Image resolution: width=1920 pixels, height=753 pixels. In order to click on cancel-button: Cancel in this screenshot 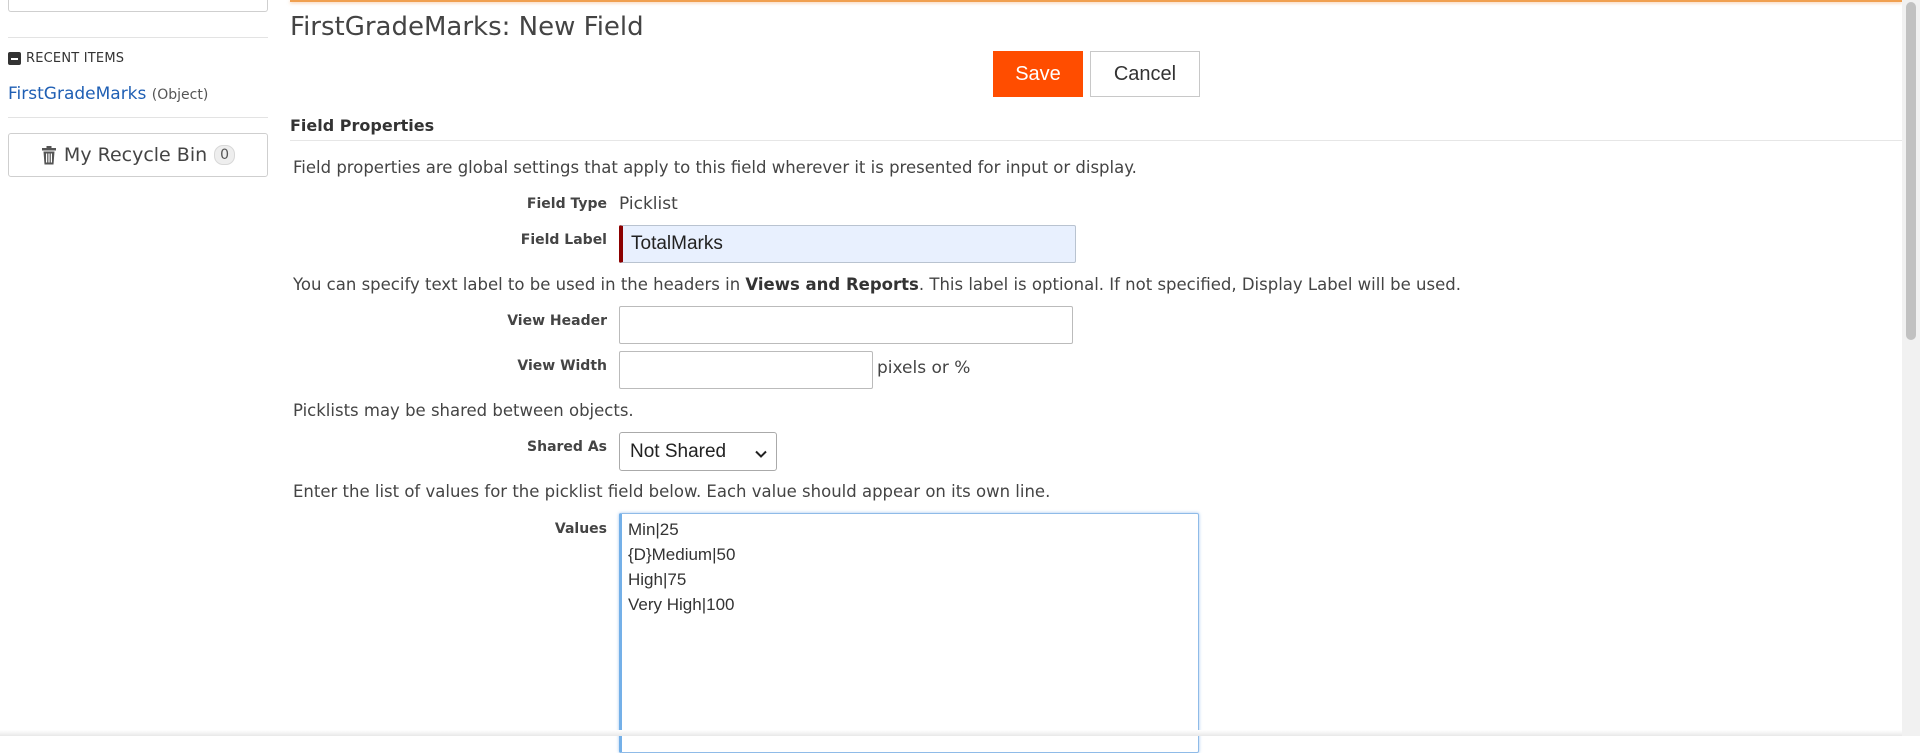, I will do `click(1145, 74)`.